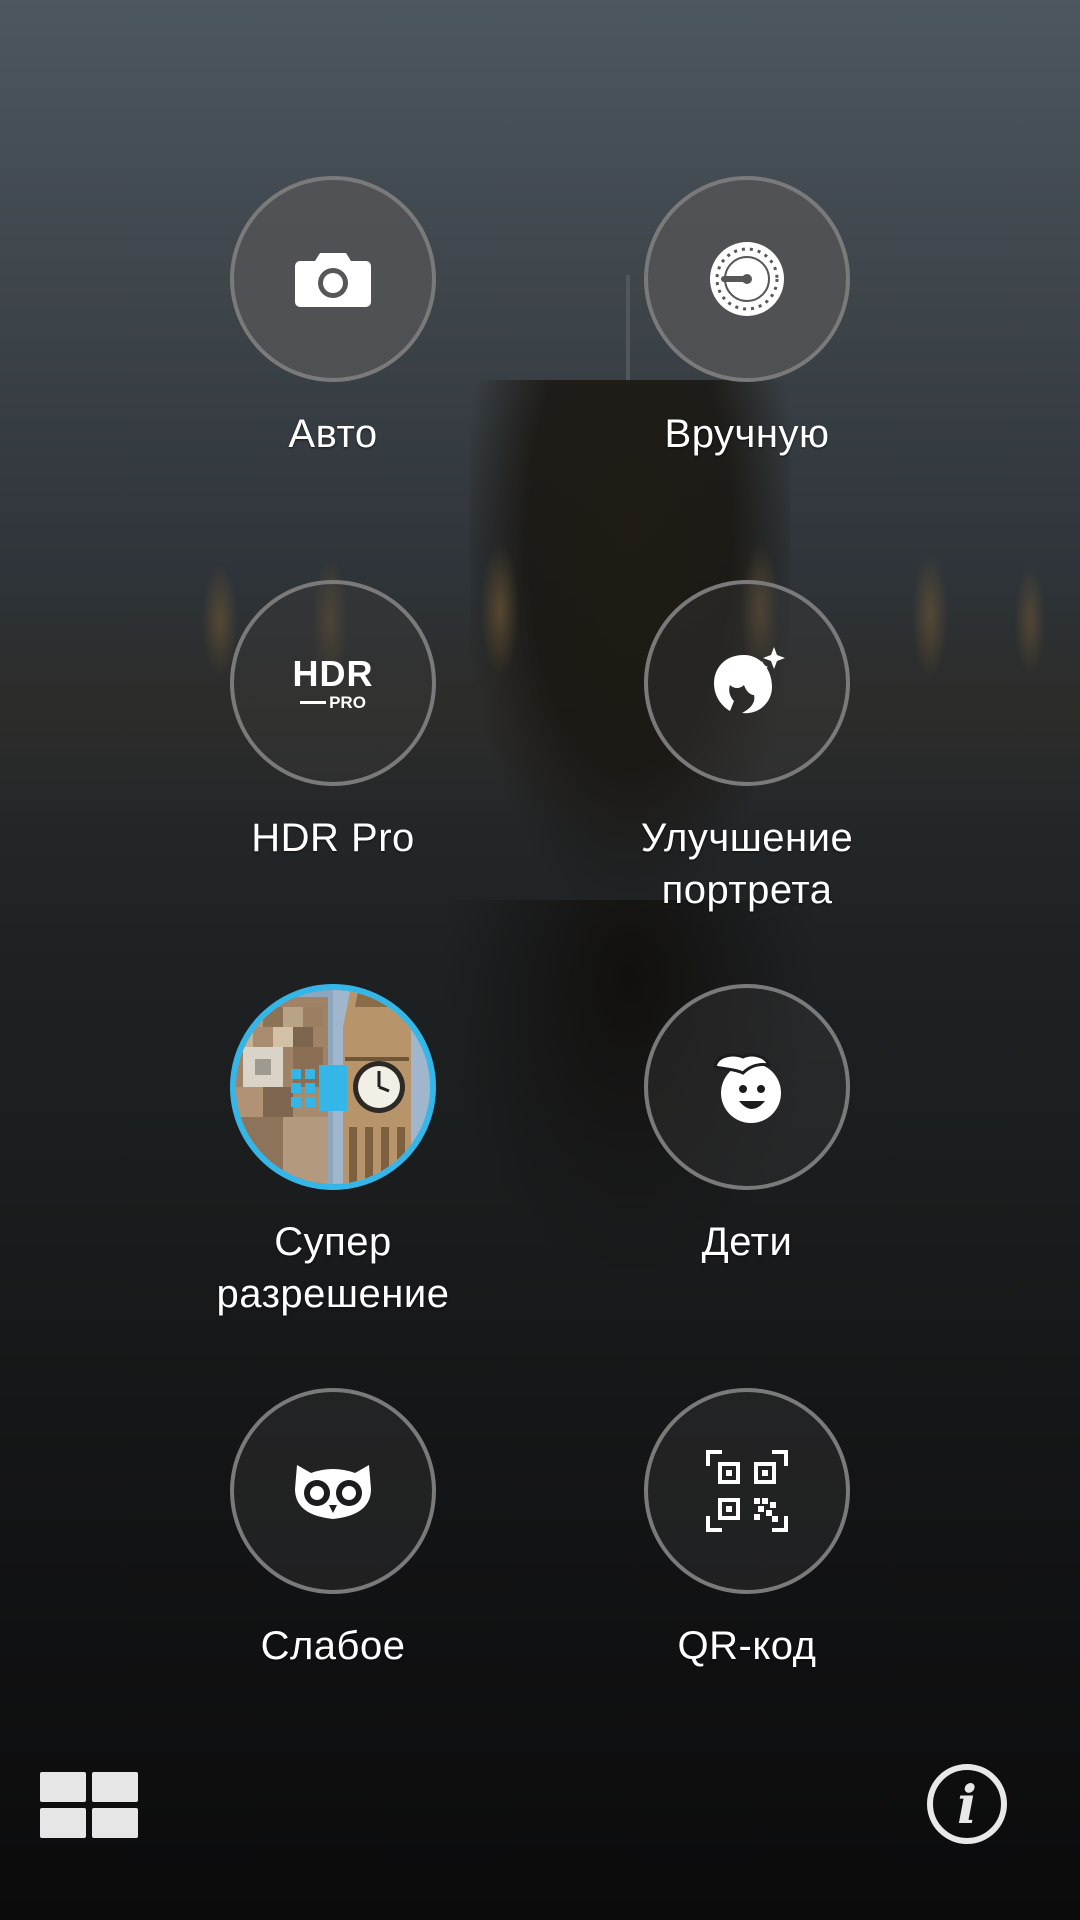 The image size is (1080, 1920). What do you see at coordinates (89, 1805) in the screenshot?
I see `grid-view-icon` at bounding box center [89, 1805].